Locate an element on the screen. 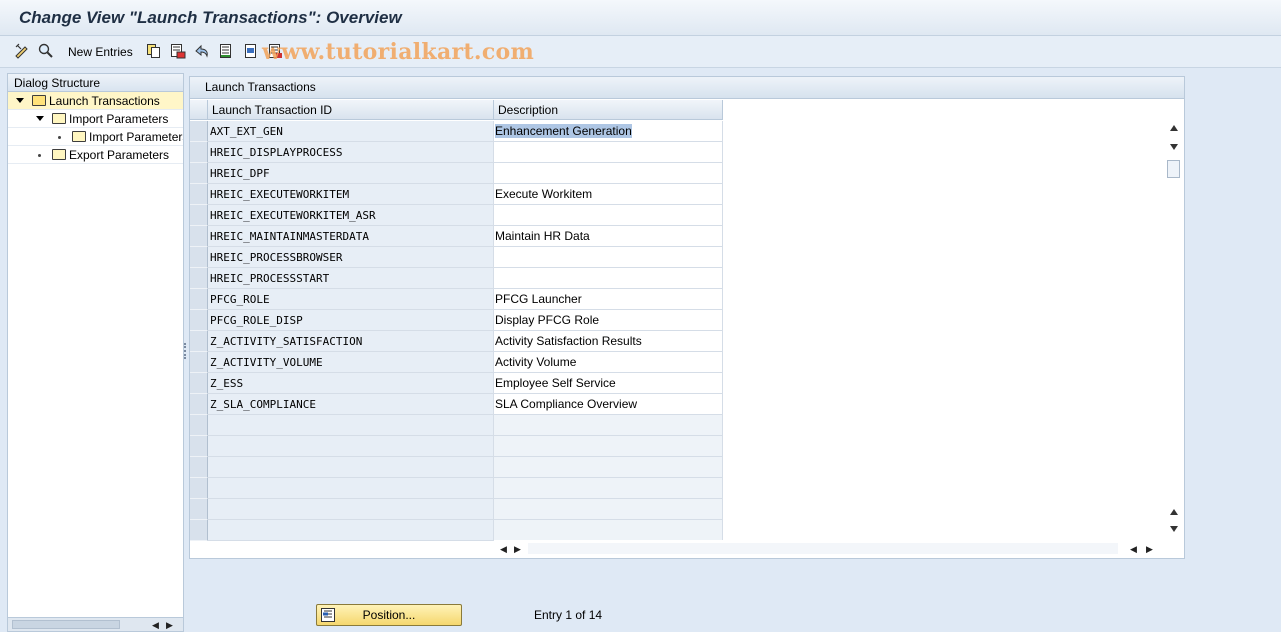 This screenshot has height=632, width=1281. panel-splitter is located at coordinates (186, 352).